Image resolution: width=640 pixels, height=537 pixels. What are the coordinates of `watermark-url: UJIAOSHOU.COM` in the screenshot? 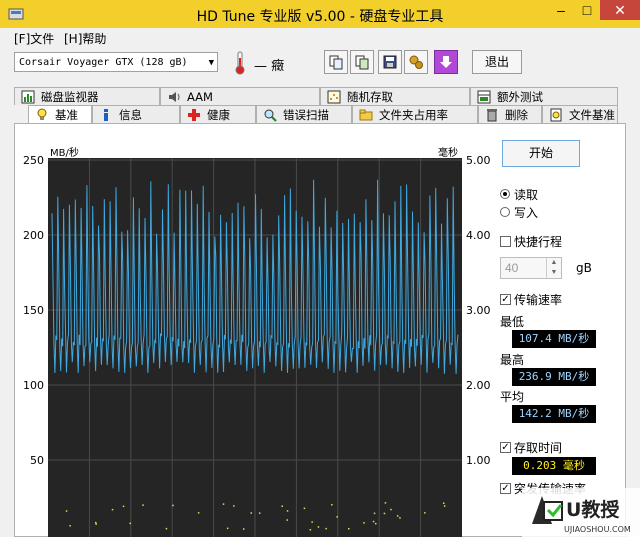 It's located at (597, 529).